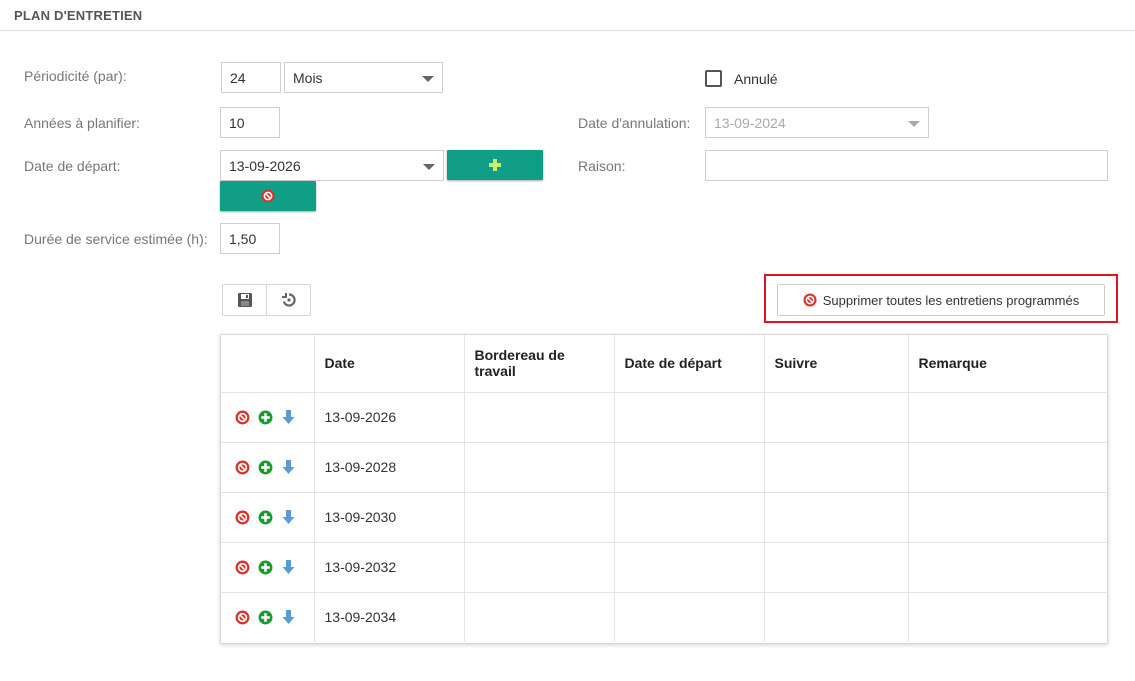  I want to click on save-button, so click(244, 300).